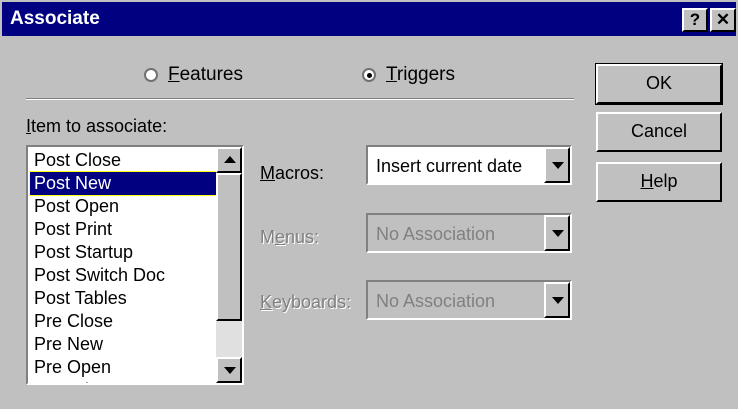 The image size is (738, 409). I want to click on list-item: Post Tables, so click(123, 298).